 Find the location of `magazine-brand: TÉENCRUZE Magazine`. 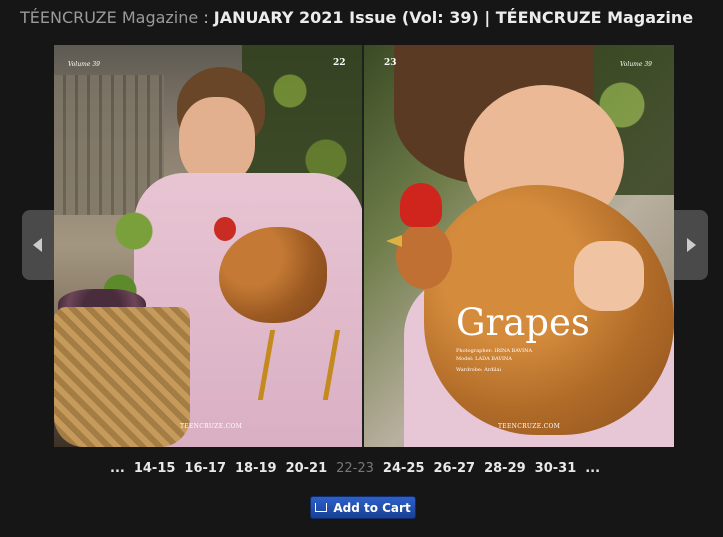

magazine-brand: TÉENCRUZE Magazine is located at coordinates (109, 17).